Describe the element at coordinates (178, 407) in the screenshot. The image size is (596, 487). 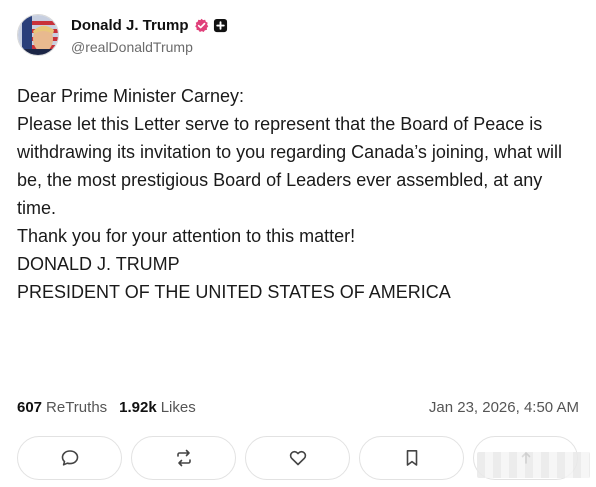
I see `likes-label: Likes` at that location.